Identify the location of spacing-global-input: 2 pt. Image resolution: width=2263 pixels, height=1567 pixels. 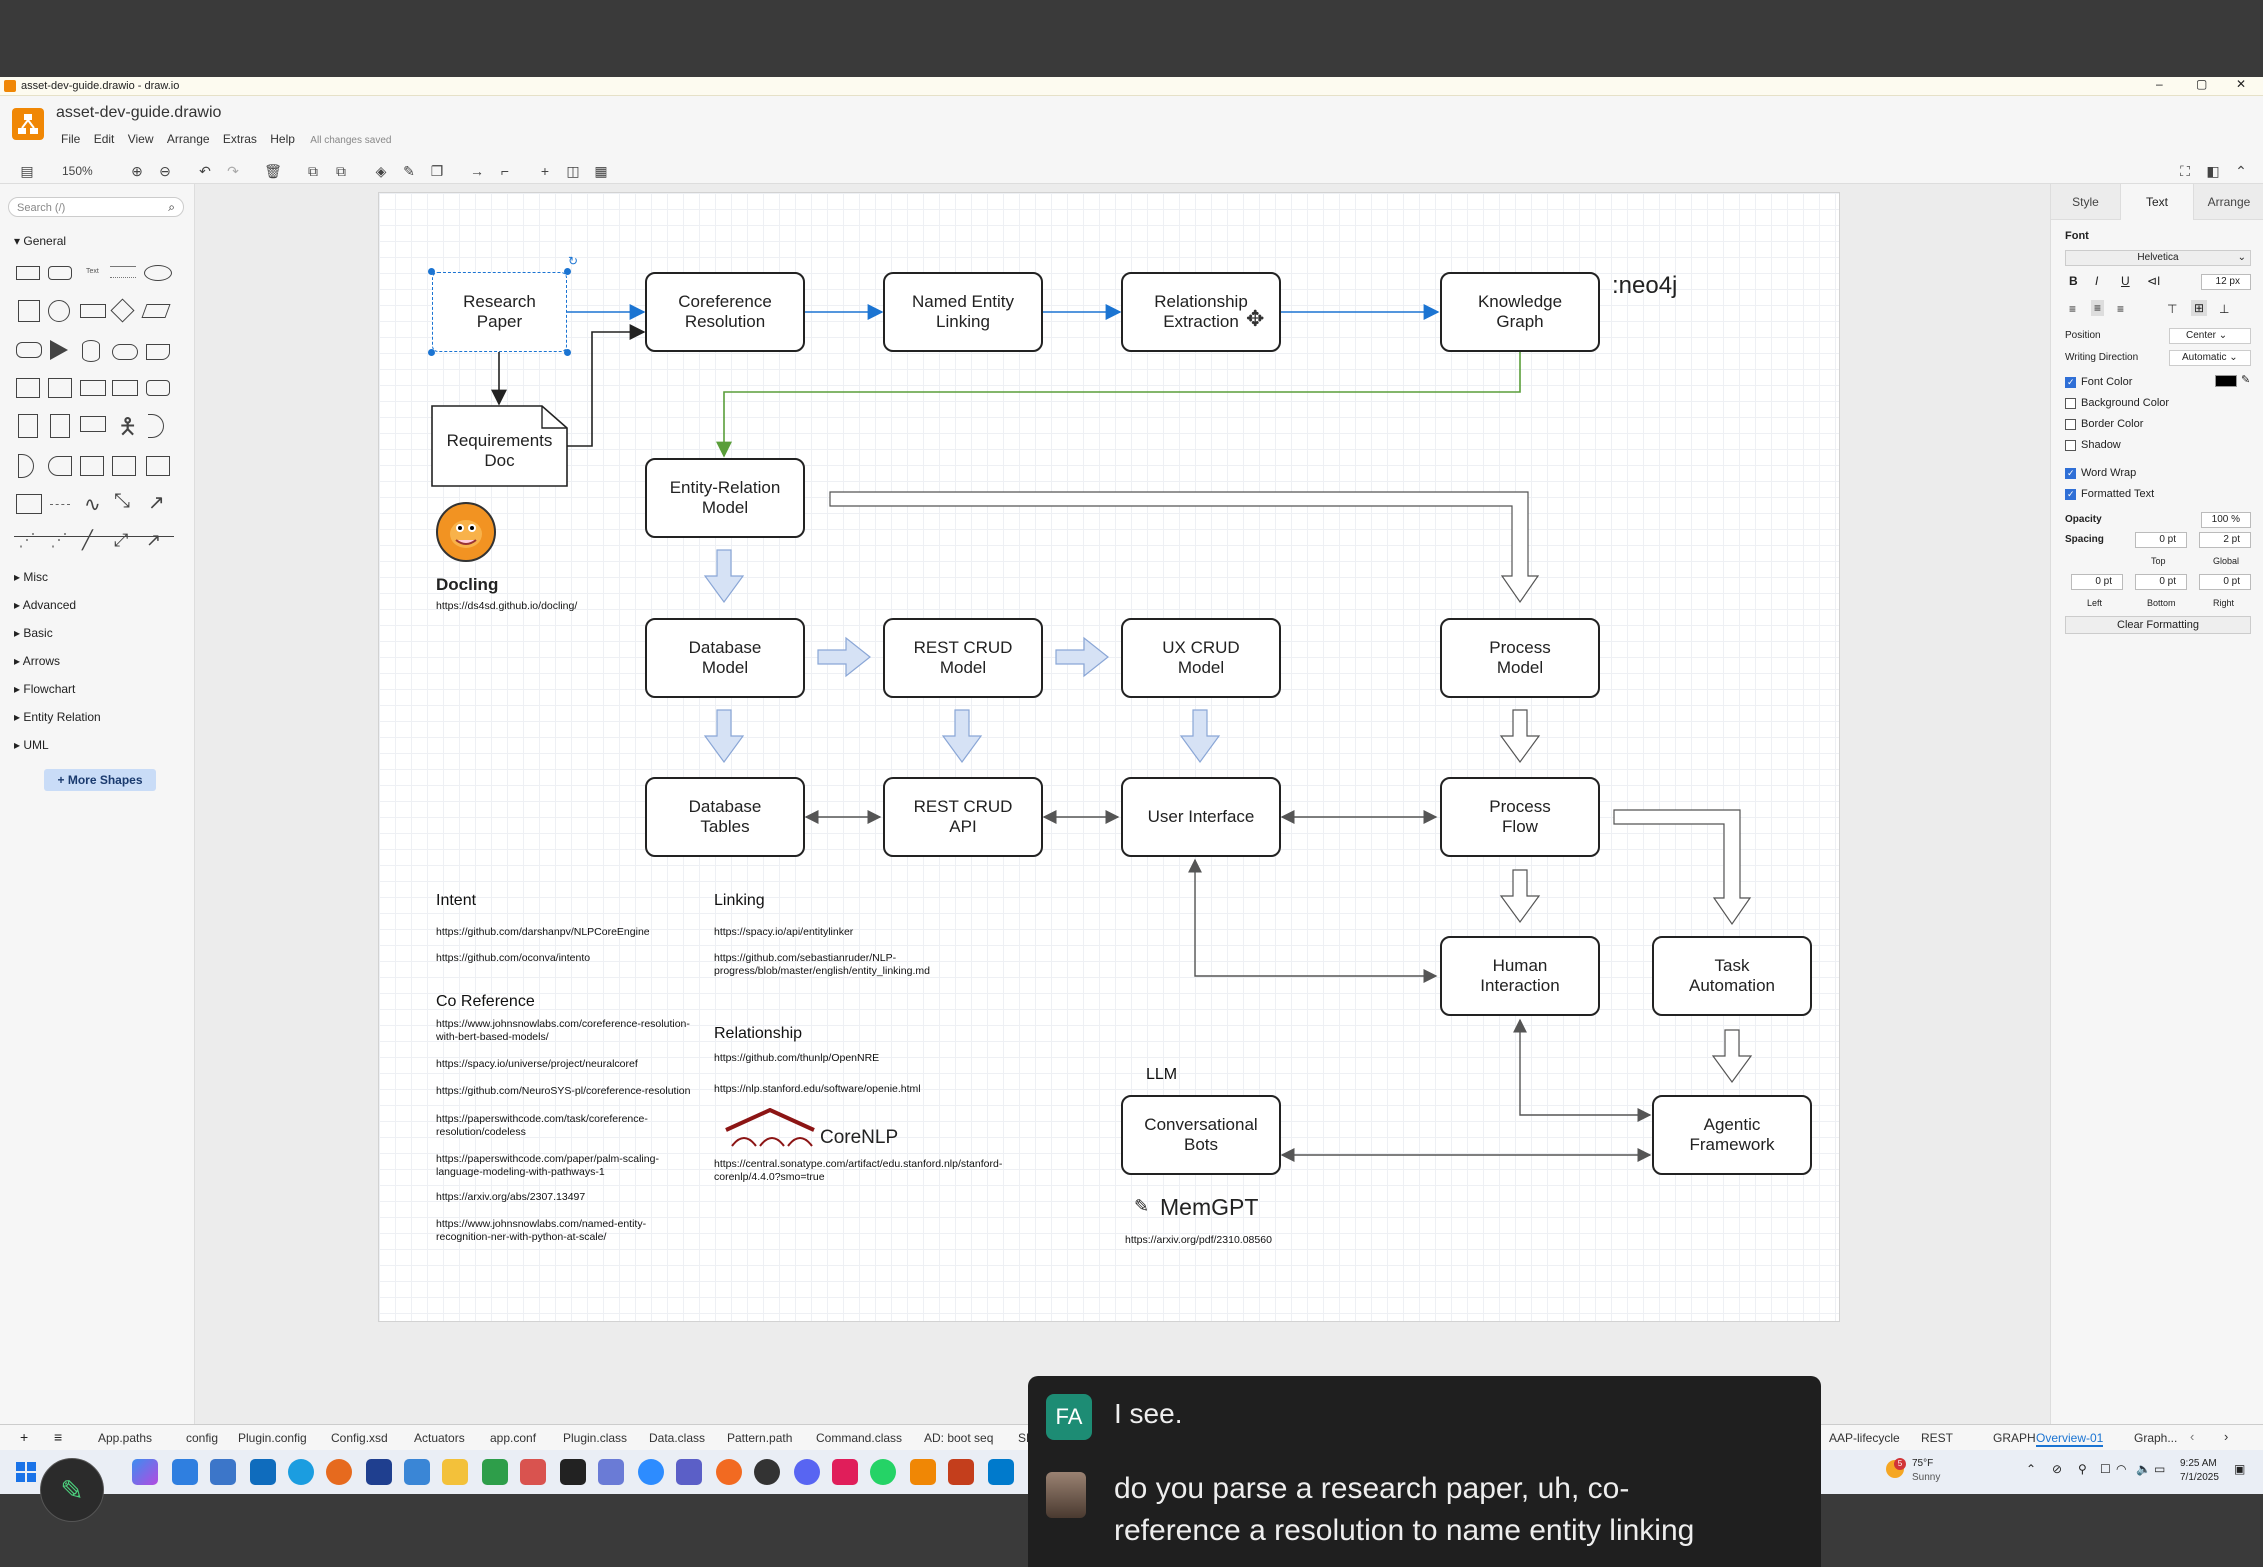
(2225, 540).